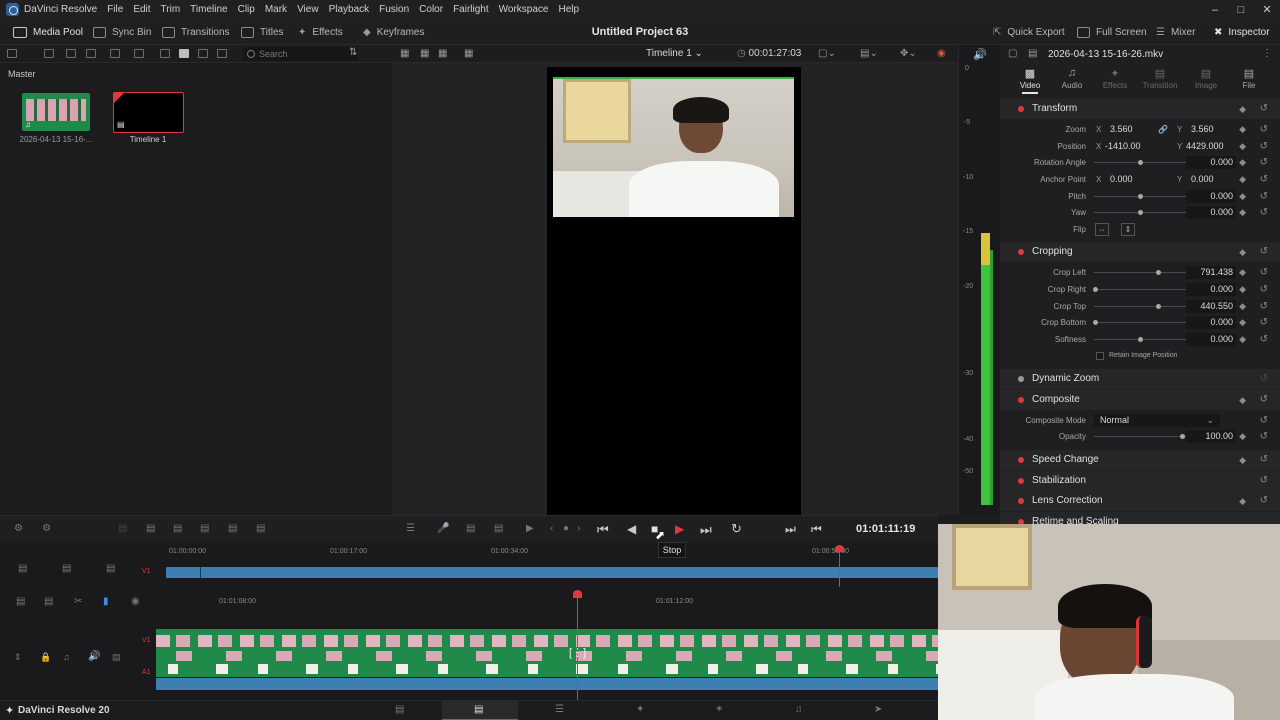 The image size is (1280, 720). Describe the element at coordinates (66, 657) in the screenshot. I see `headphones-icon: ♫` at that location.